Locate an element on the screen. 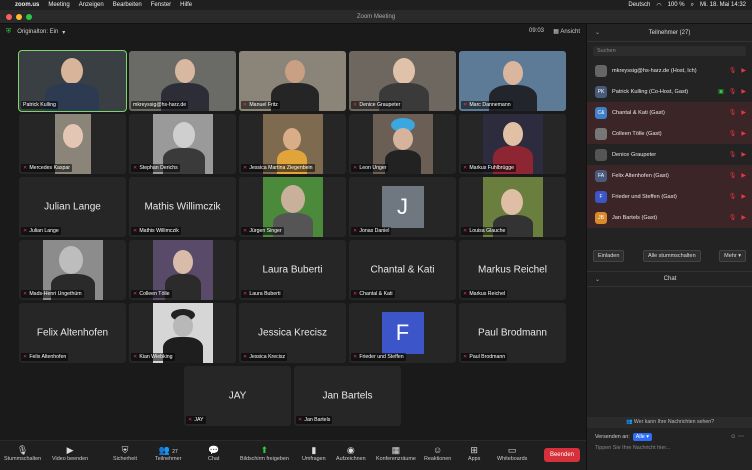 This screenshot has height=470, width=752. video-tile: ✕ Jürgen Singer is located at coordinates (292, 207).